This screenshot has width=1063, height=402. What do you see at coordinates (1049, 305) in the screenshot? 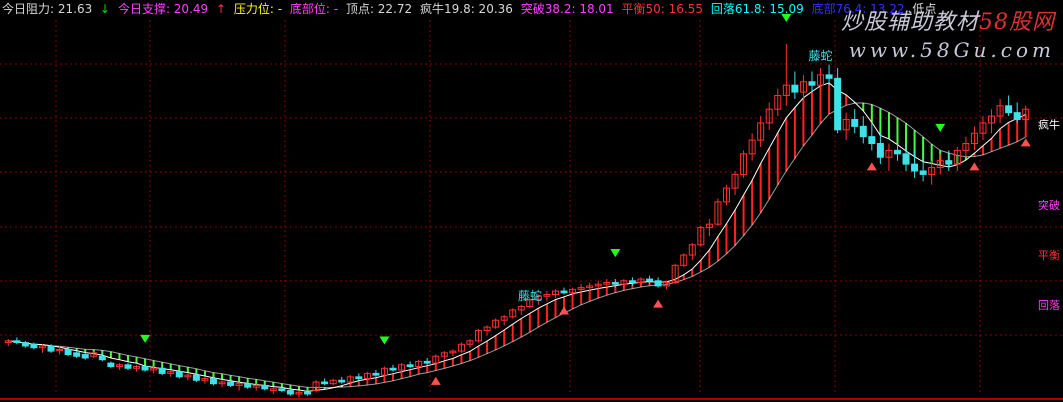
I see `level-label: 回落` at bounding box center [1049, 305].